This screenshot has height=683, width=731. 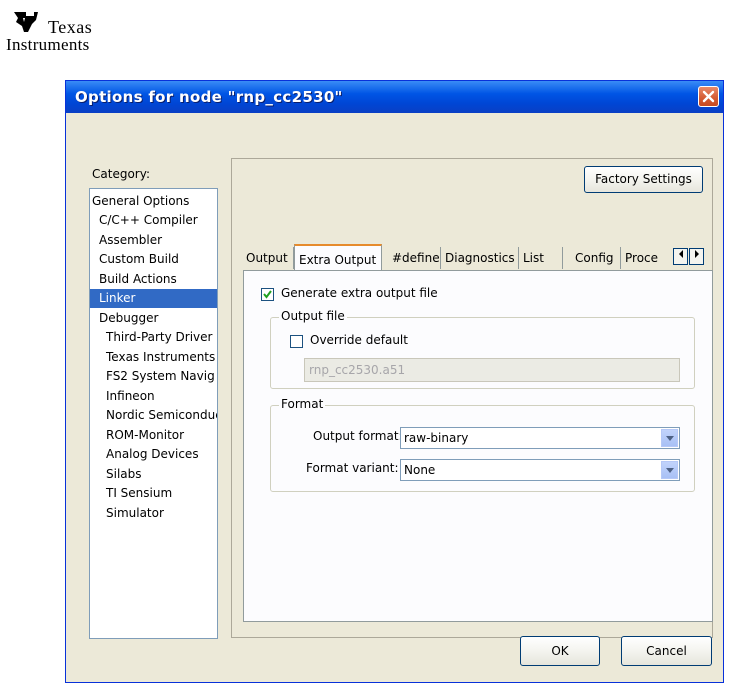 What do you see at coordinates (140, 201) in the screenshot?
I see `category-general-options: General Options` at bounding box center [140, 201].